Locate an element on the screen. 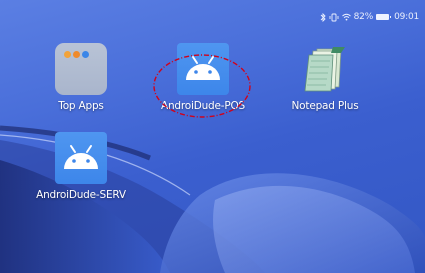 Image resolution: width=425 pixels, height=273 pixels. app-label: Top Apps is located at coordinates (81, 106).